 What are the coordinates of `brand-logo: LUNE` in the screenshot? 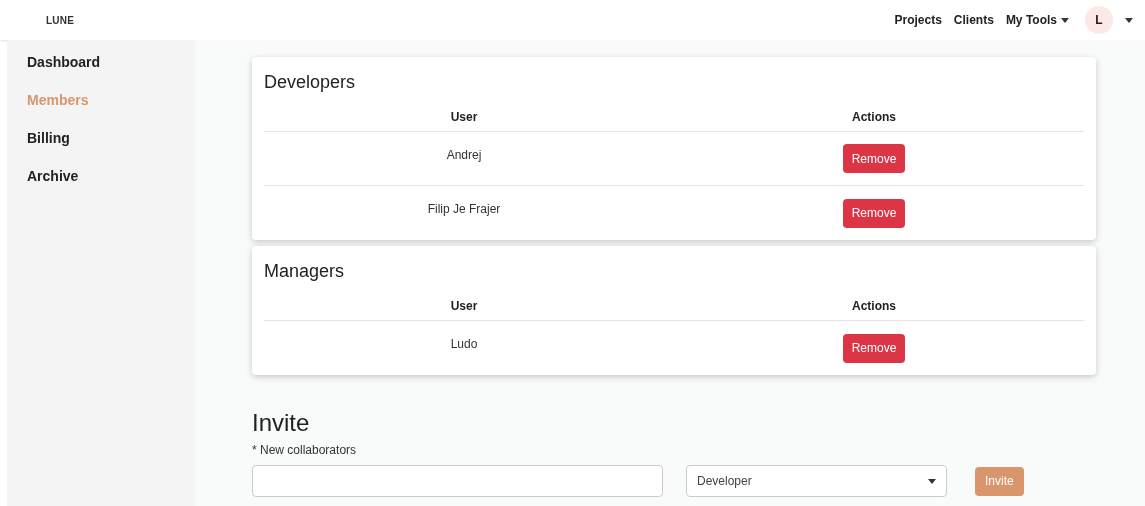 It's located at (60, 20).